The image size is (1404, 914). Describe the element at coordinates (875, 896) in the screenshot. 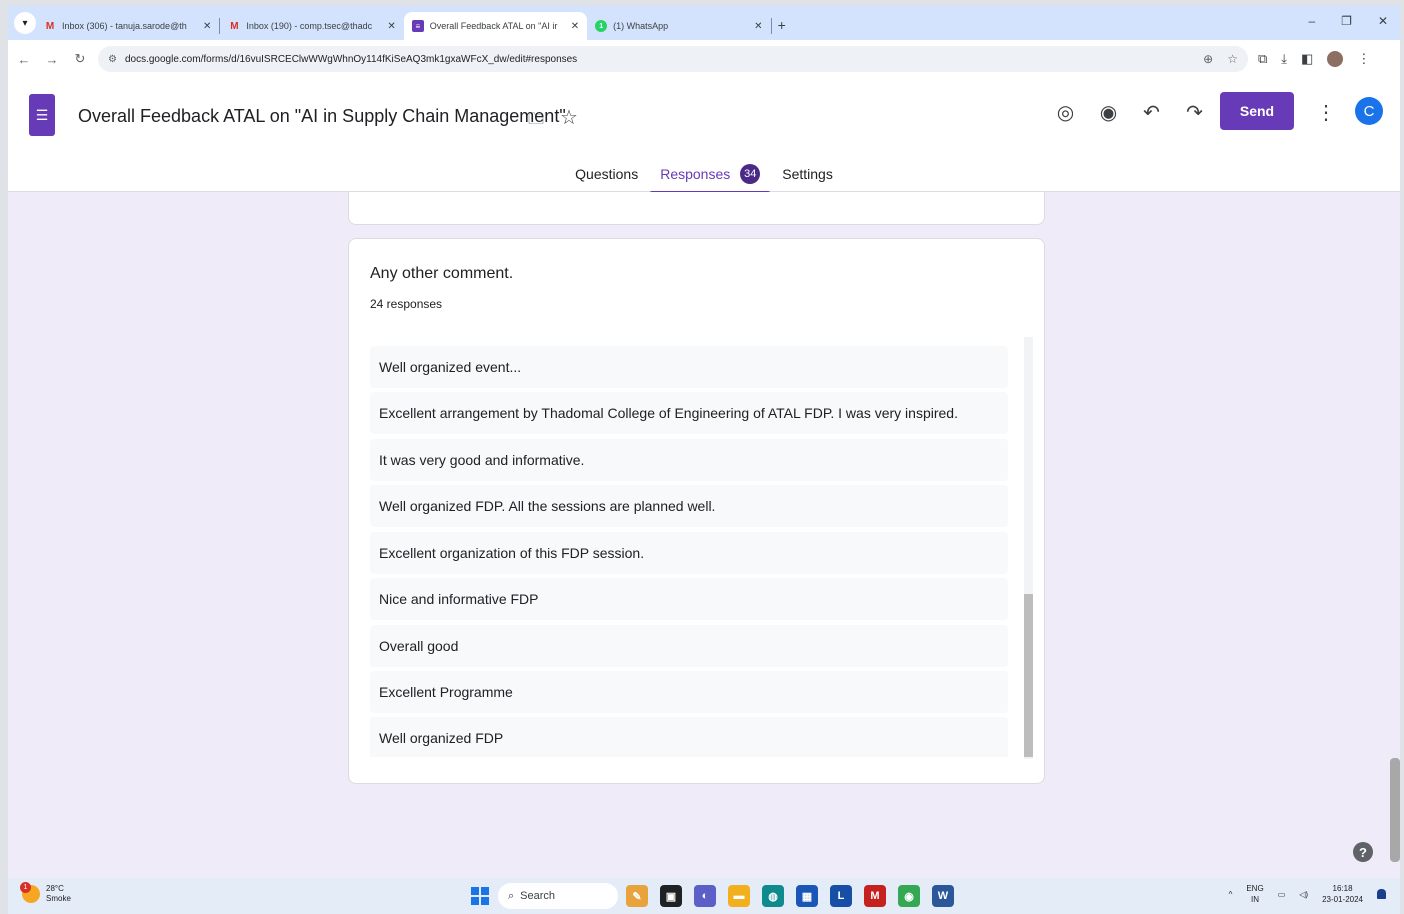

I see `mcafee-icon: M` at that location.